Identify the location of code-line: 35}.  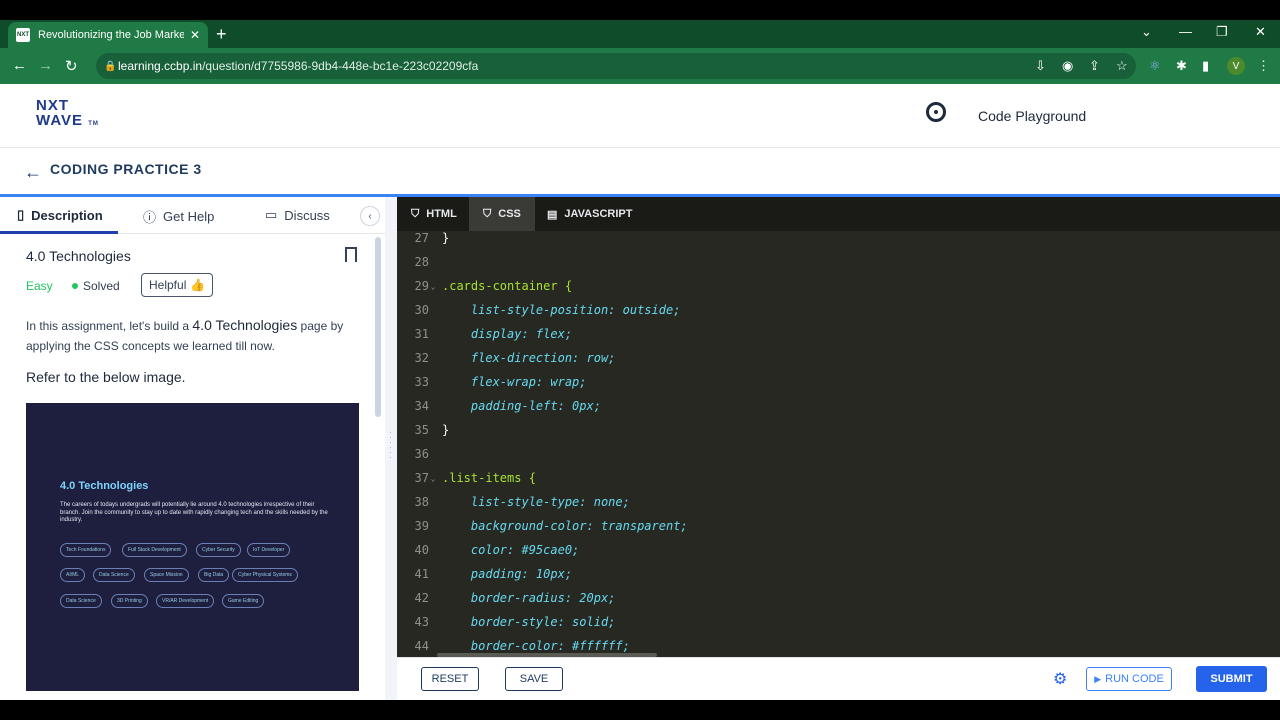
(838, 430).